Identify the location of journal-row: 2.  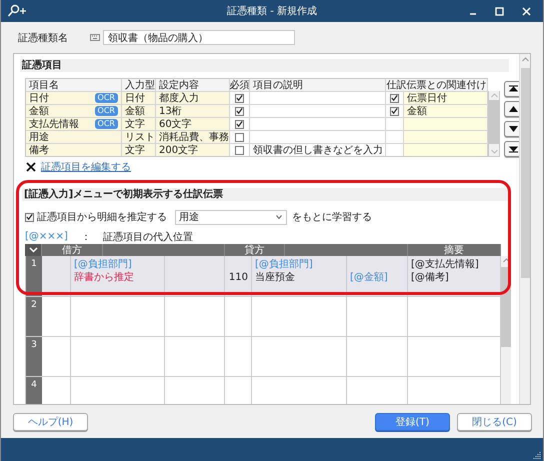
(263, 317).